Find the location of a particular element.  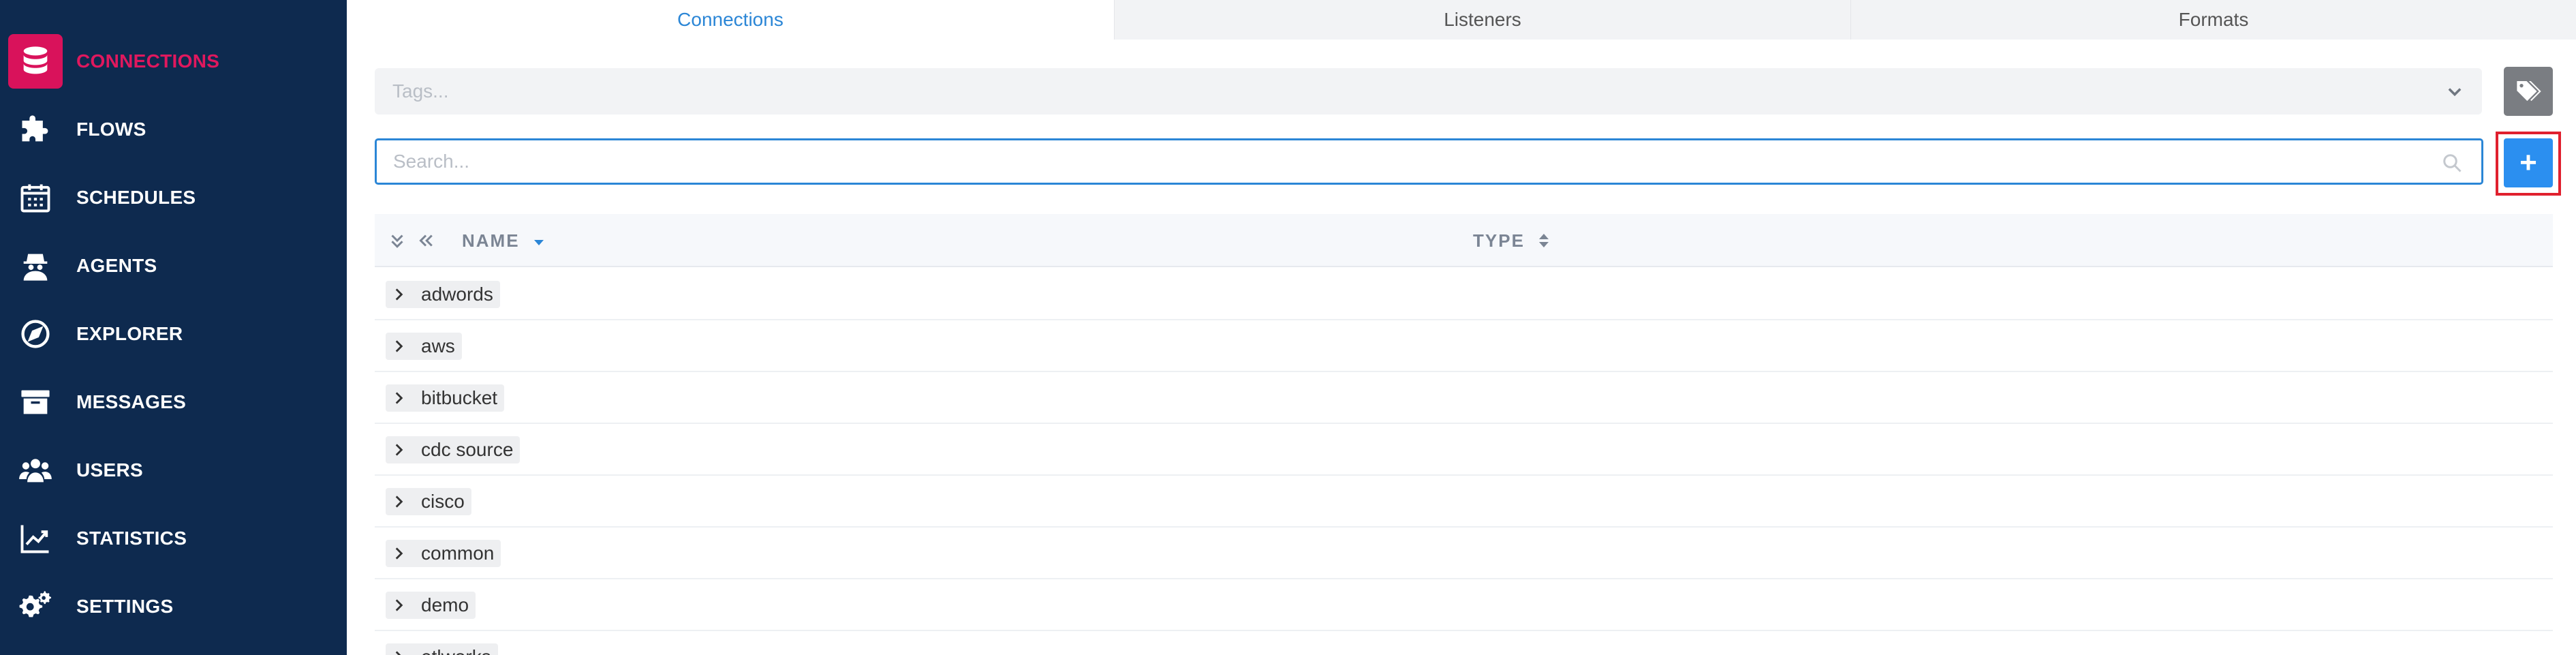

search-box is located at coordinates (1429, 161).